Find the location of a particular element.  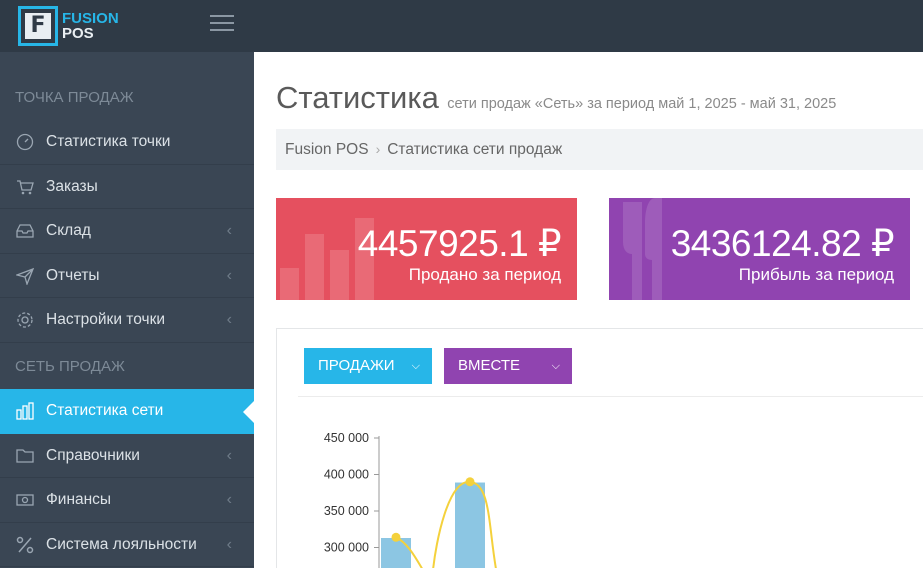

gear-icon is located at coordinates (25, 320).